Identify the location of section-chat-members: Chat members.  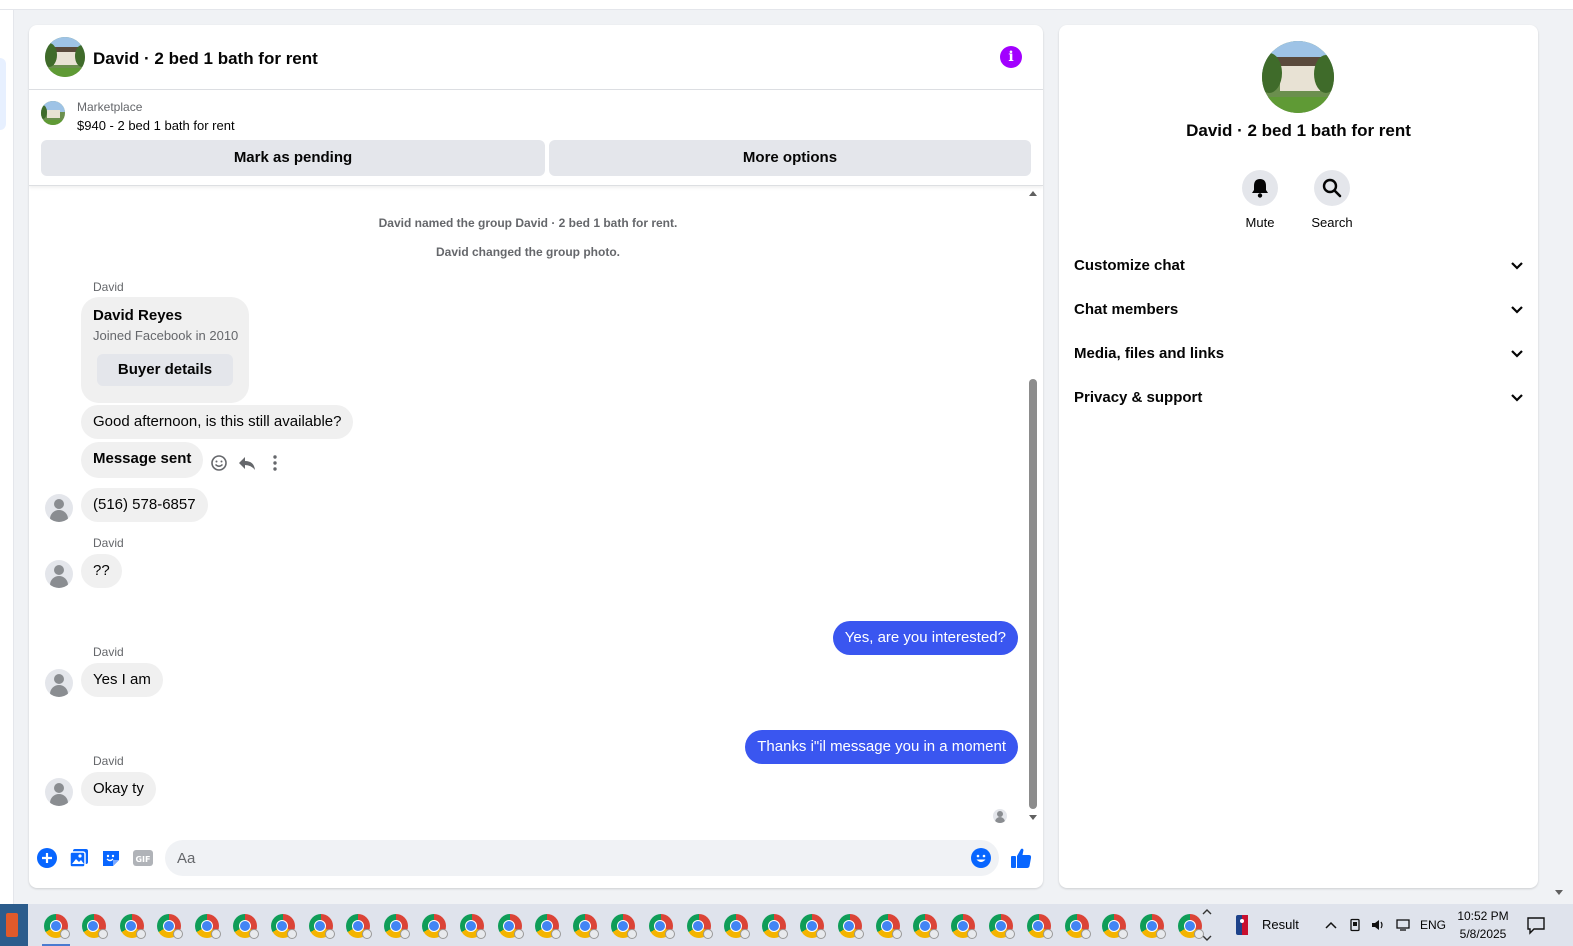
(1299, 310).